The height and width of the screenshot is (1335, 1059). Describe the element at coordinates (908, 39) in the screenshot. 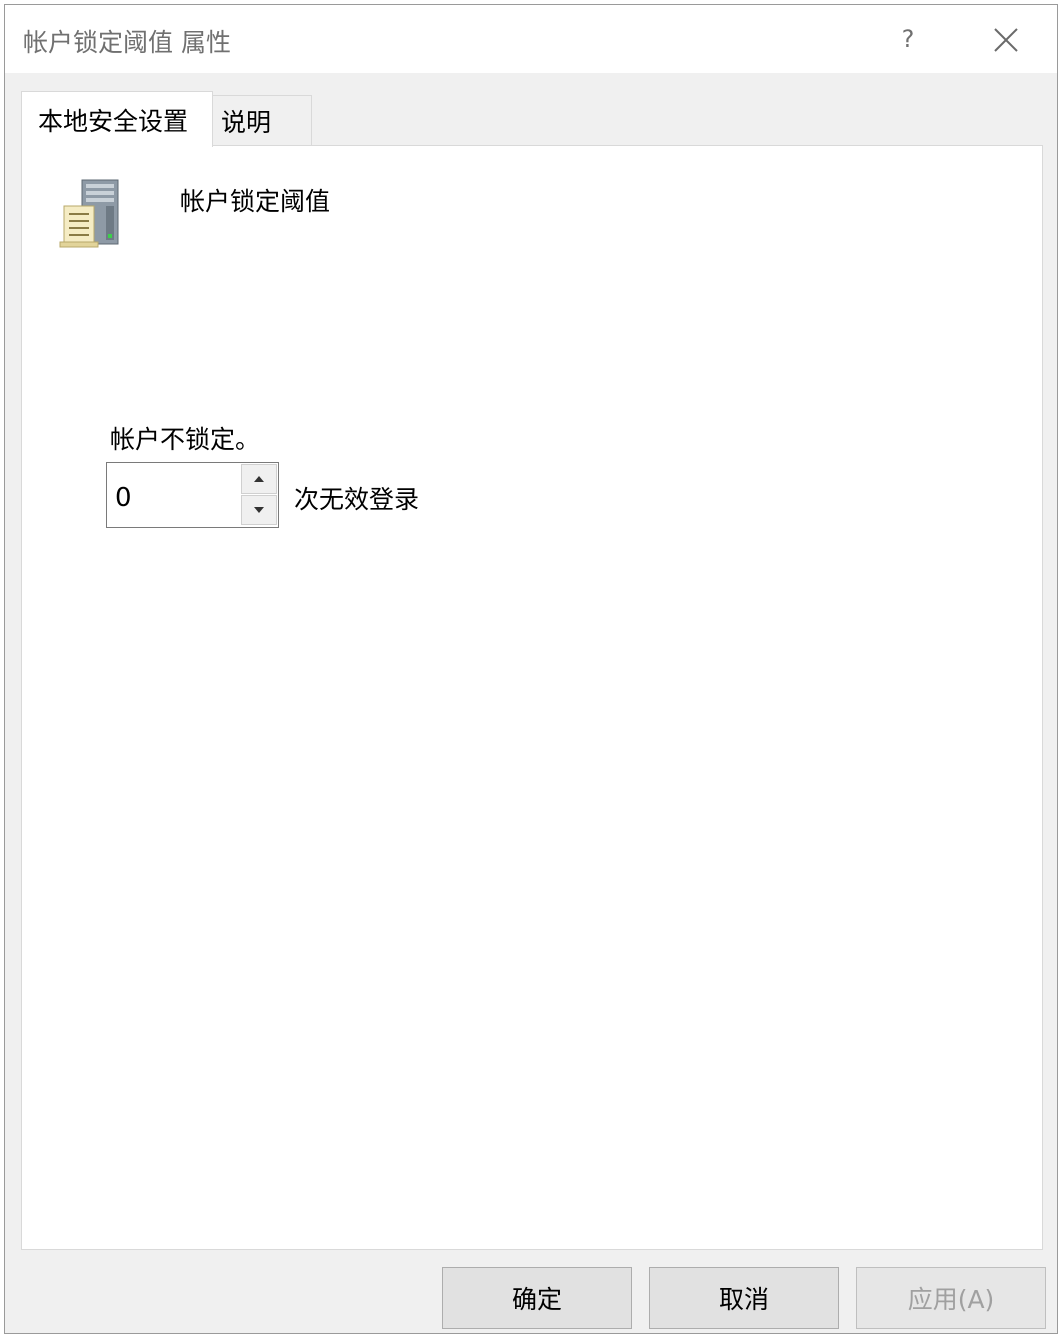

I see `help-button: ?` at that location.